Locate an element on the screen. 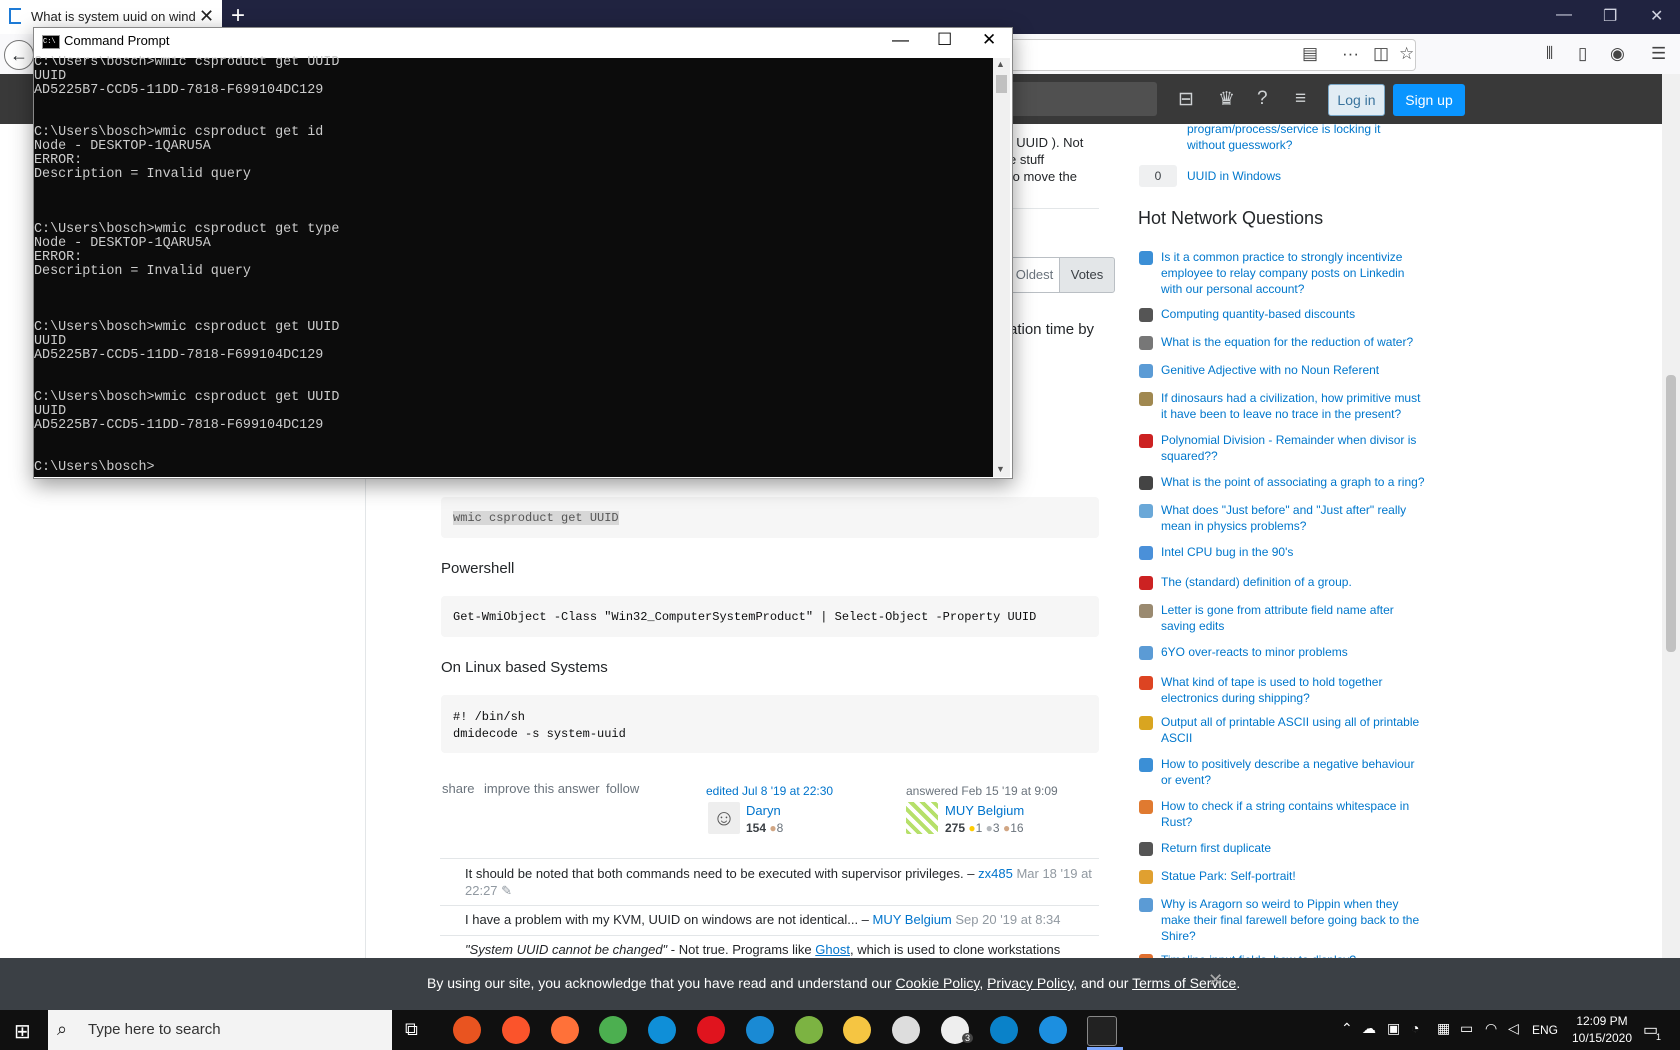  cmd-maximize-button: ☐ is located at coordinates (944, 40).